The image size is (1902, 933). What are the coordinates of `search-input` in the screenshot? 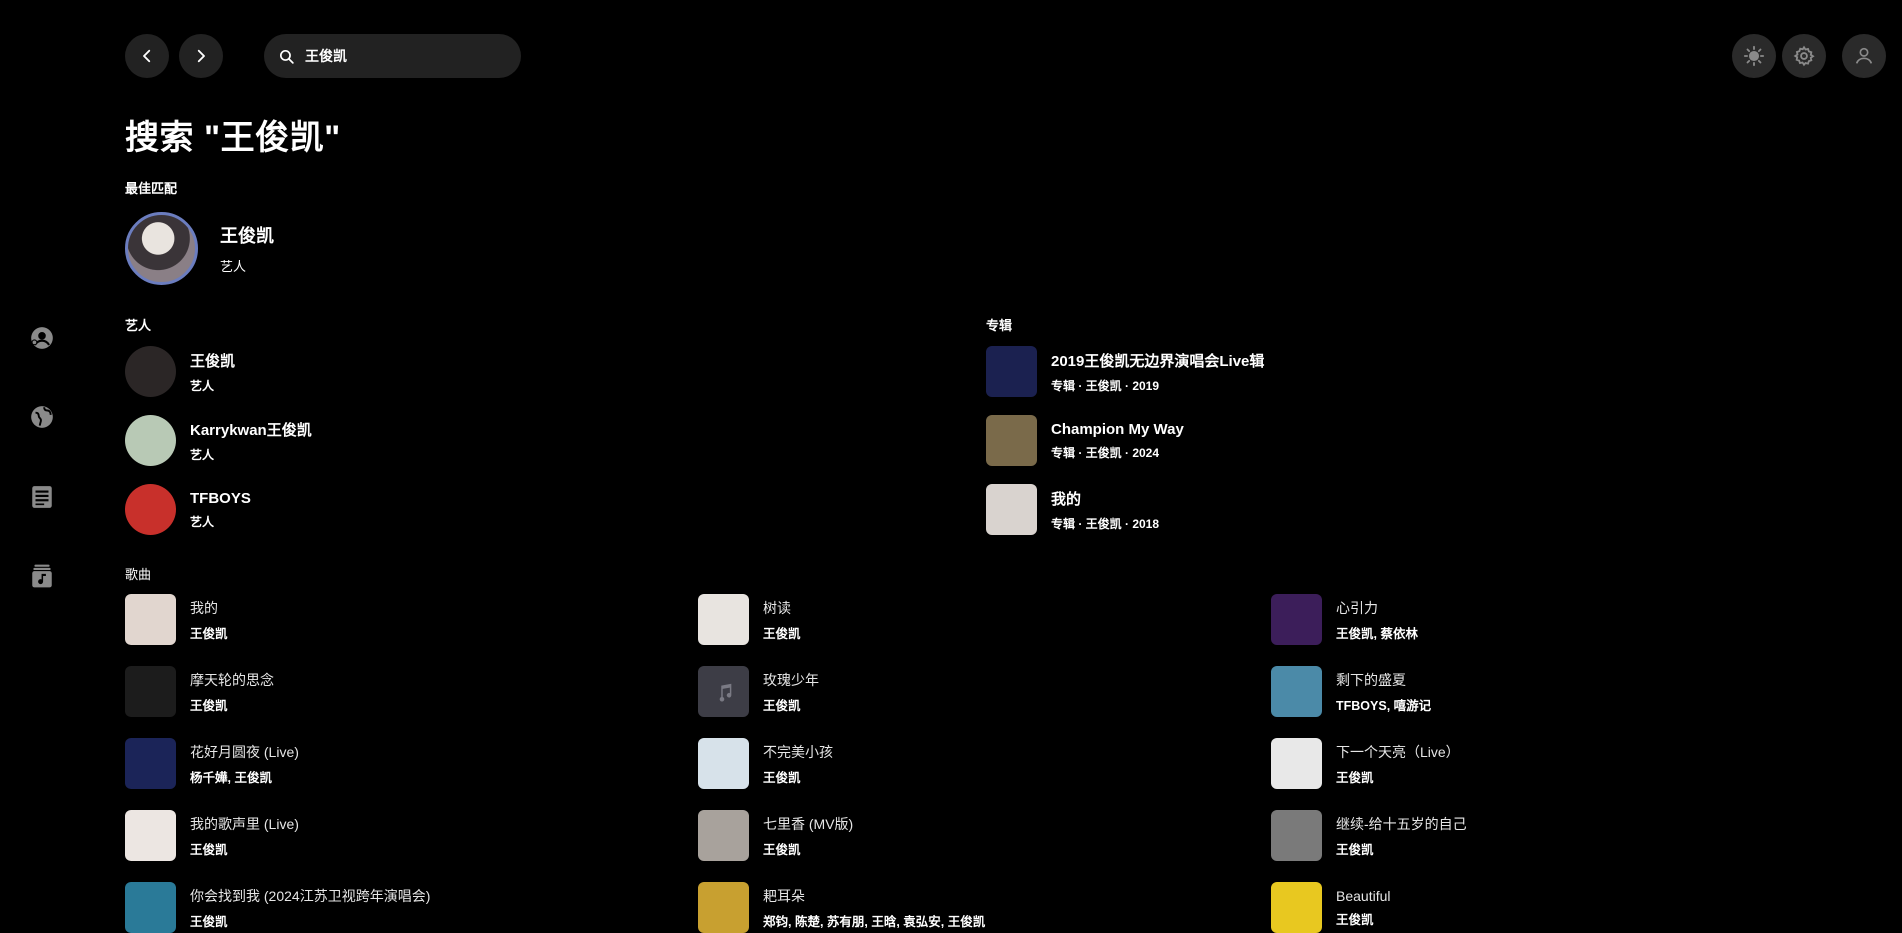 It's located at (405, 56).